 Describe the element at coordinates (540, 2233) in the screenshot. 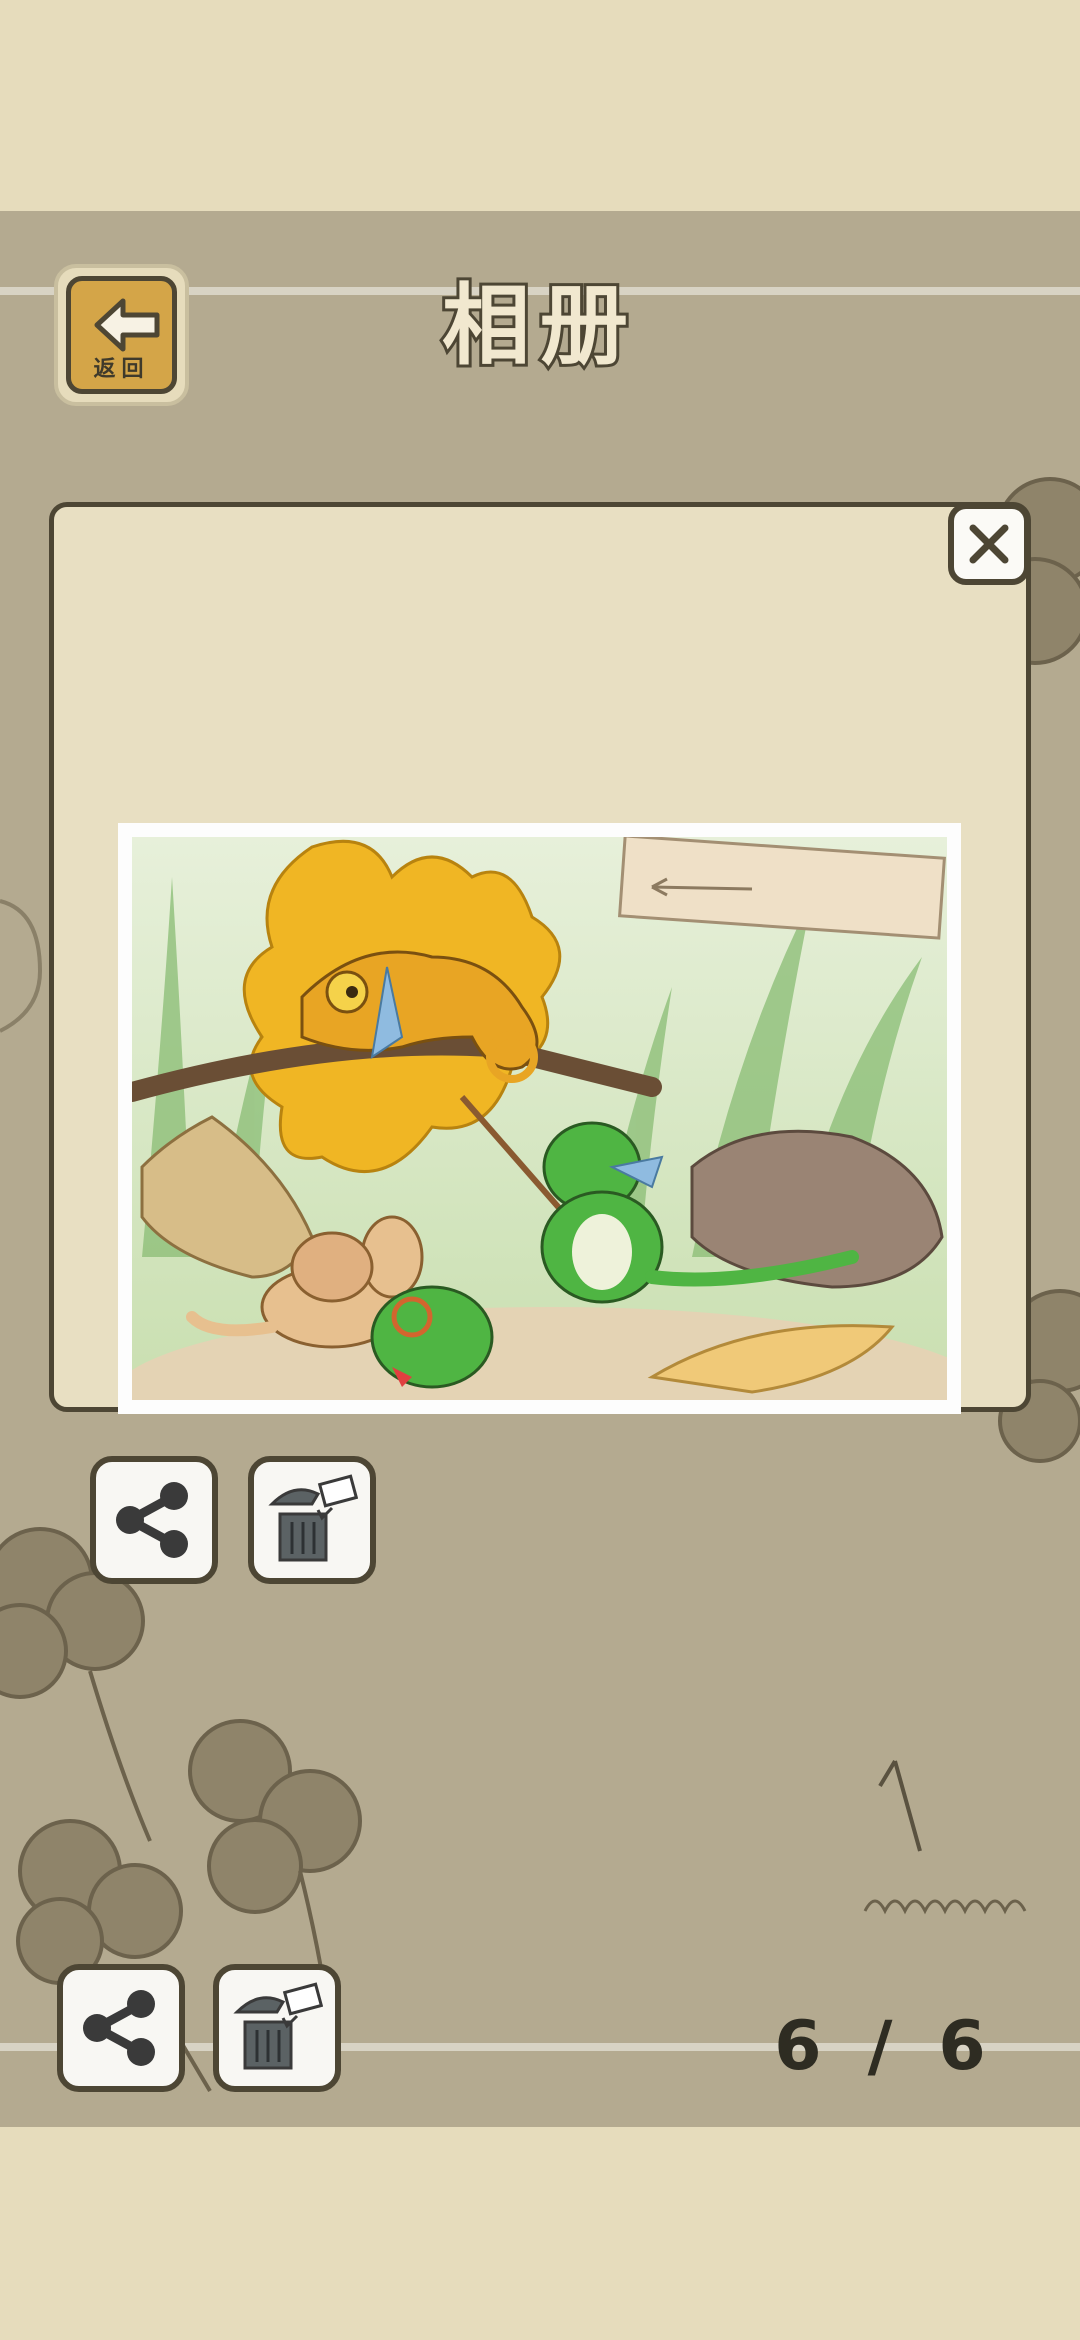

I see `bottom-letterbox` at that location.